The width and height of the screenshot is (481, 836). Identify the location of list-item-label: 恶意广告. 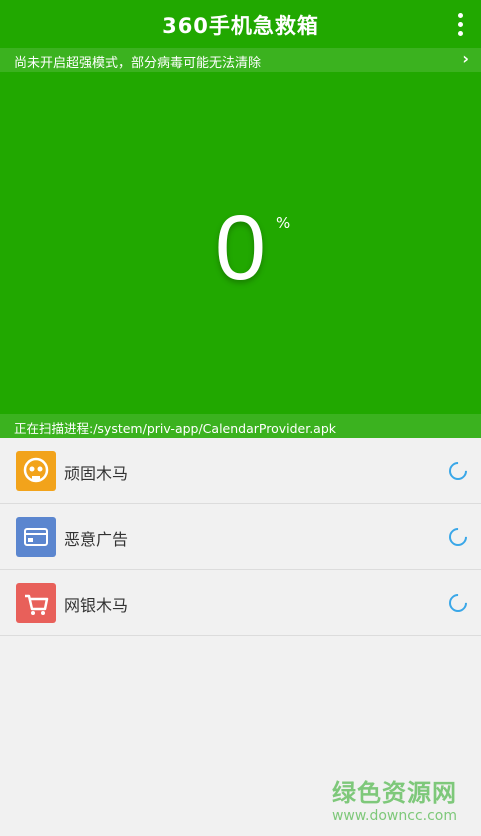
(96, 539).